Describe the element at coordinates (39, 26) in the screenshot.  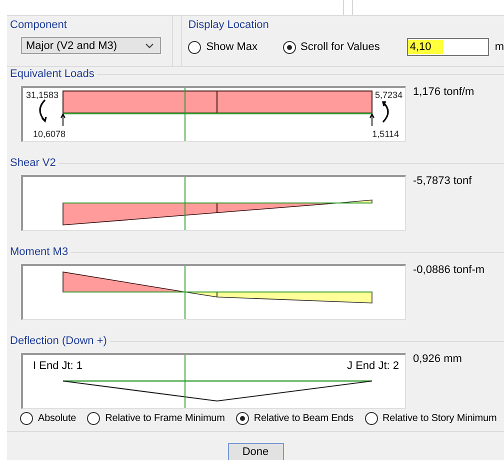
I see `group-label: Component` at that location.